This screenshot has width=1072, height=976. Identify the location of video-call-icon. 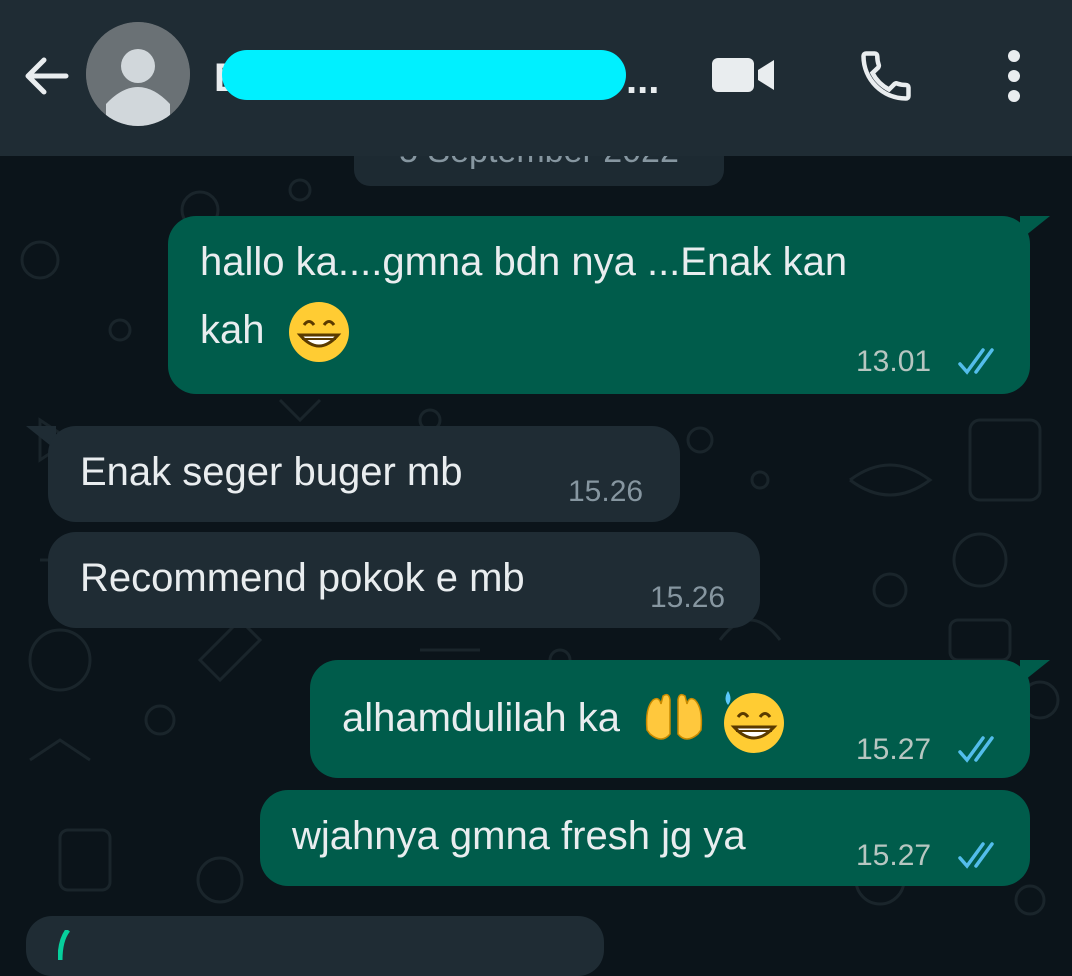
(743, 75).